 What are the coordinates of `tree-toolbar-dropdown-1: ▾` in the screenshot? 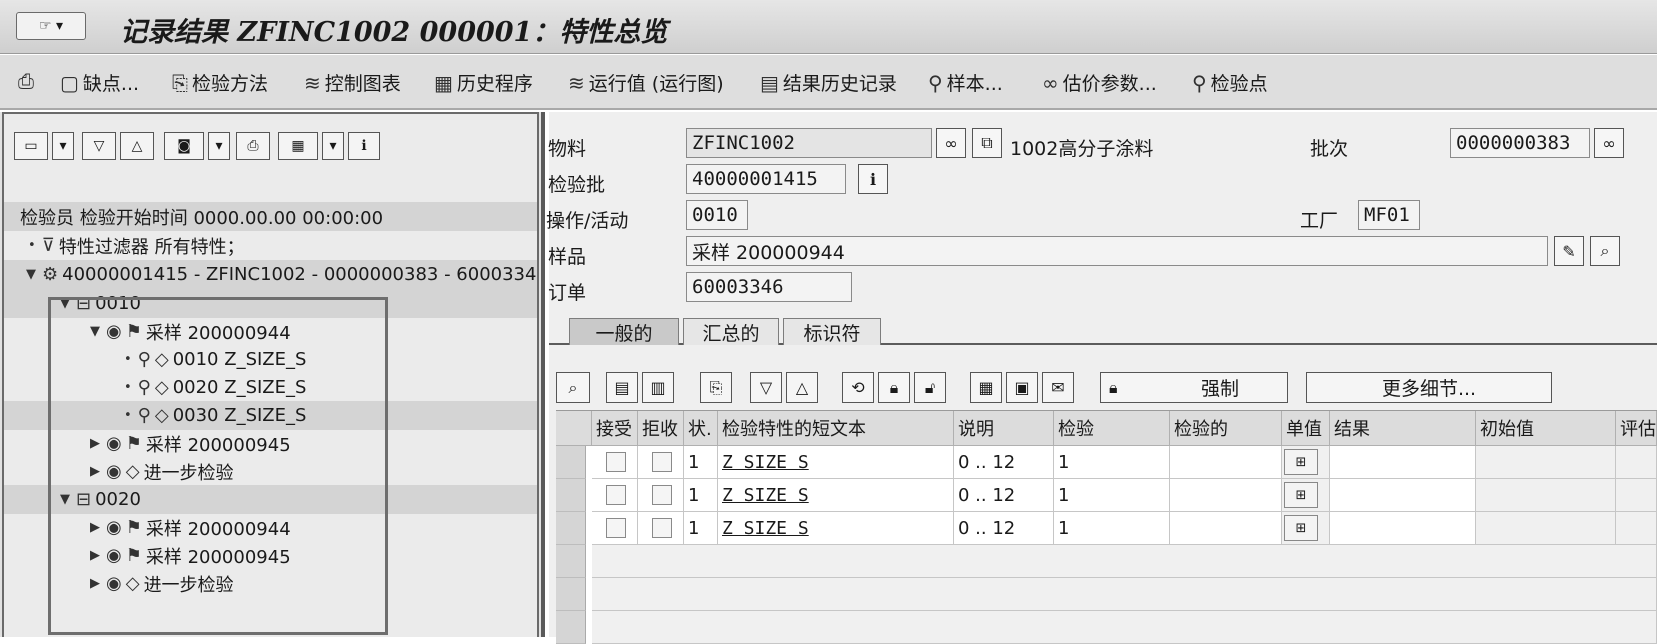 It's located at (63, 146).